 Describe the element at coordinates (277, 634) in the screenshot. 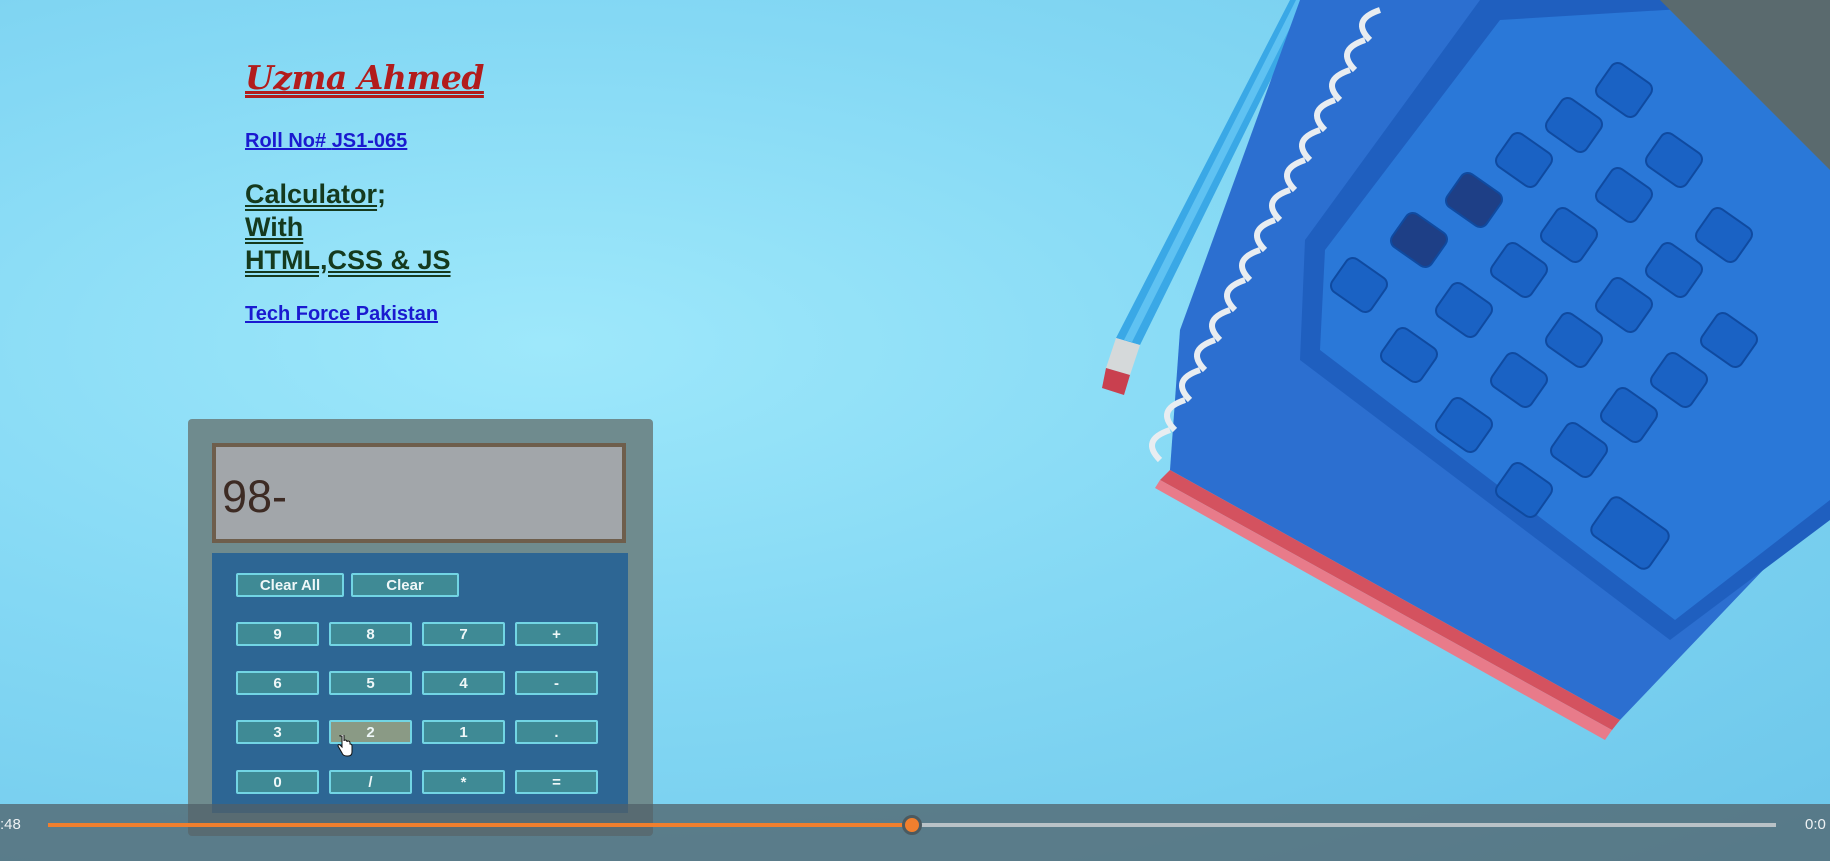

I see `key-9-button: 9` at that location.